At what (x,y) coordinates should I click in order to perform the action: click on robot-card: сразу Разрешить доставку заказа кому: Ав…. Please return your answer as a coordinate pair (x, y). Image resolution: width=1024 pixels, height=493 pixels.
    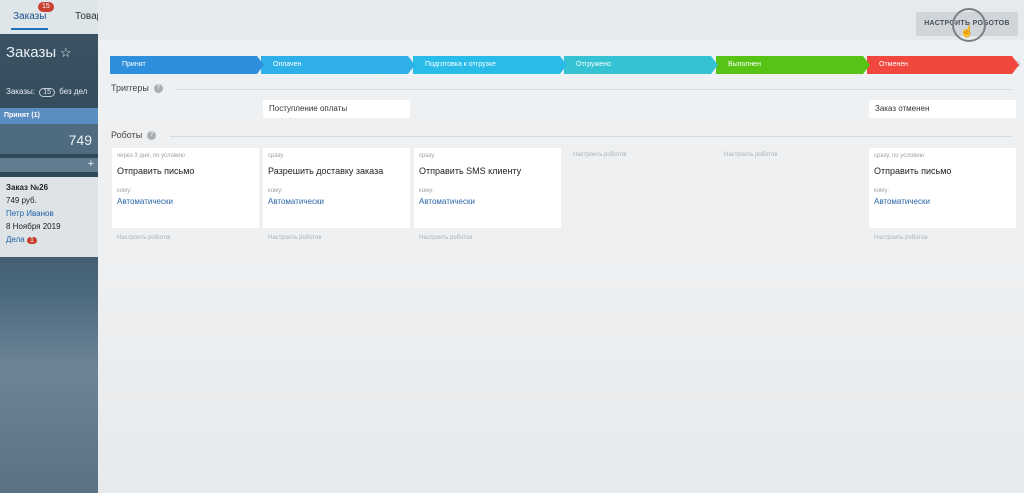
    Looking at the image, I should click on (336, 188).